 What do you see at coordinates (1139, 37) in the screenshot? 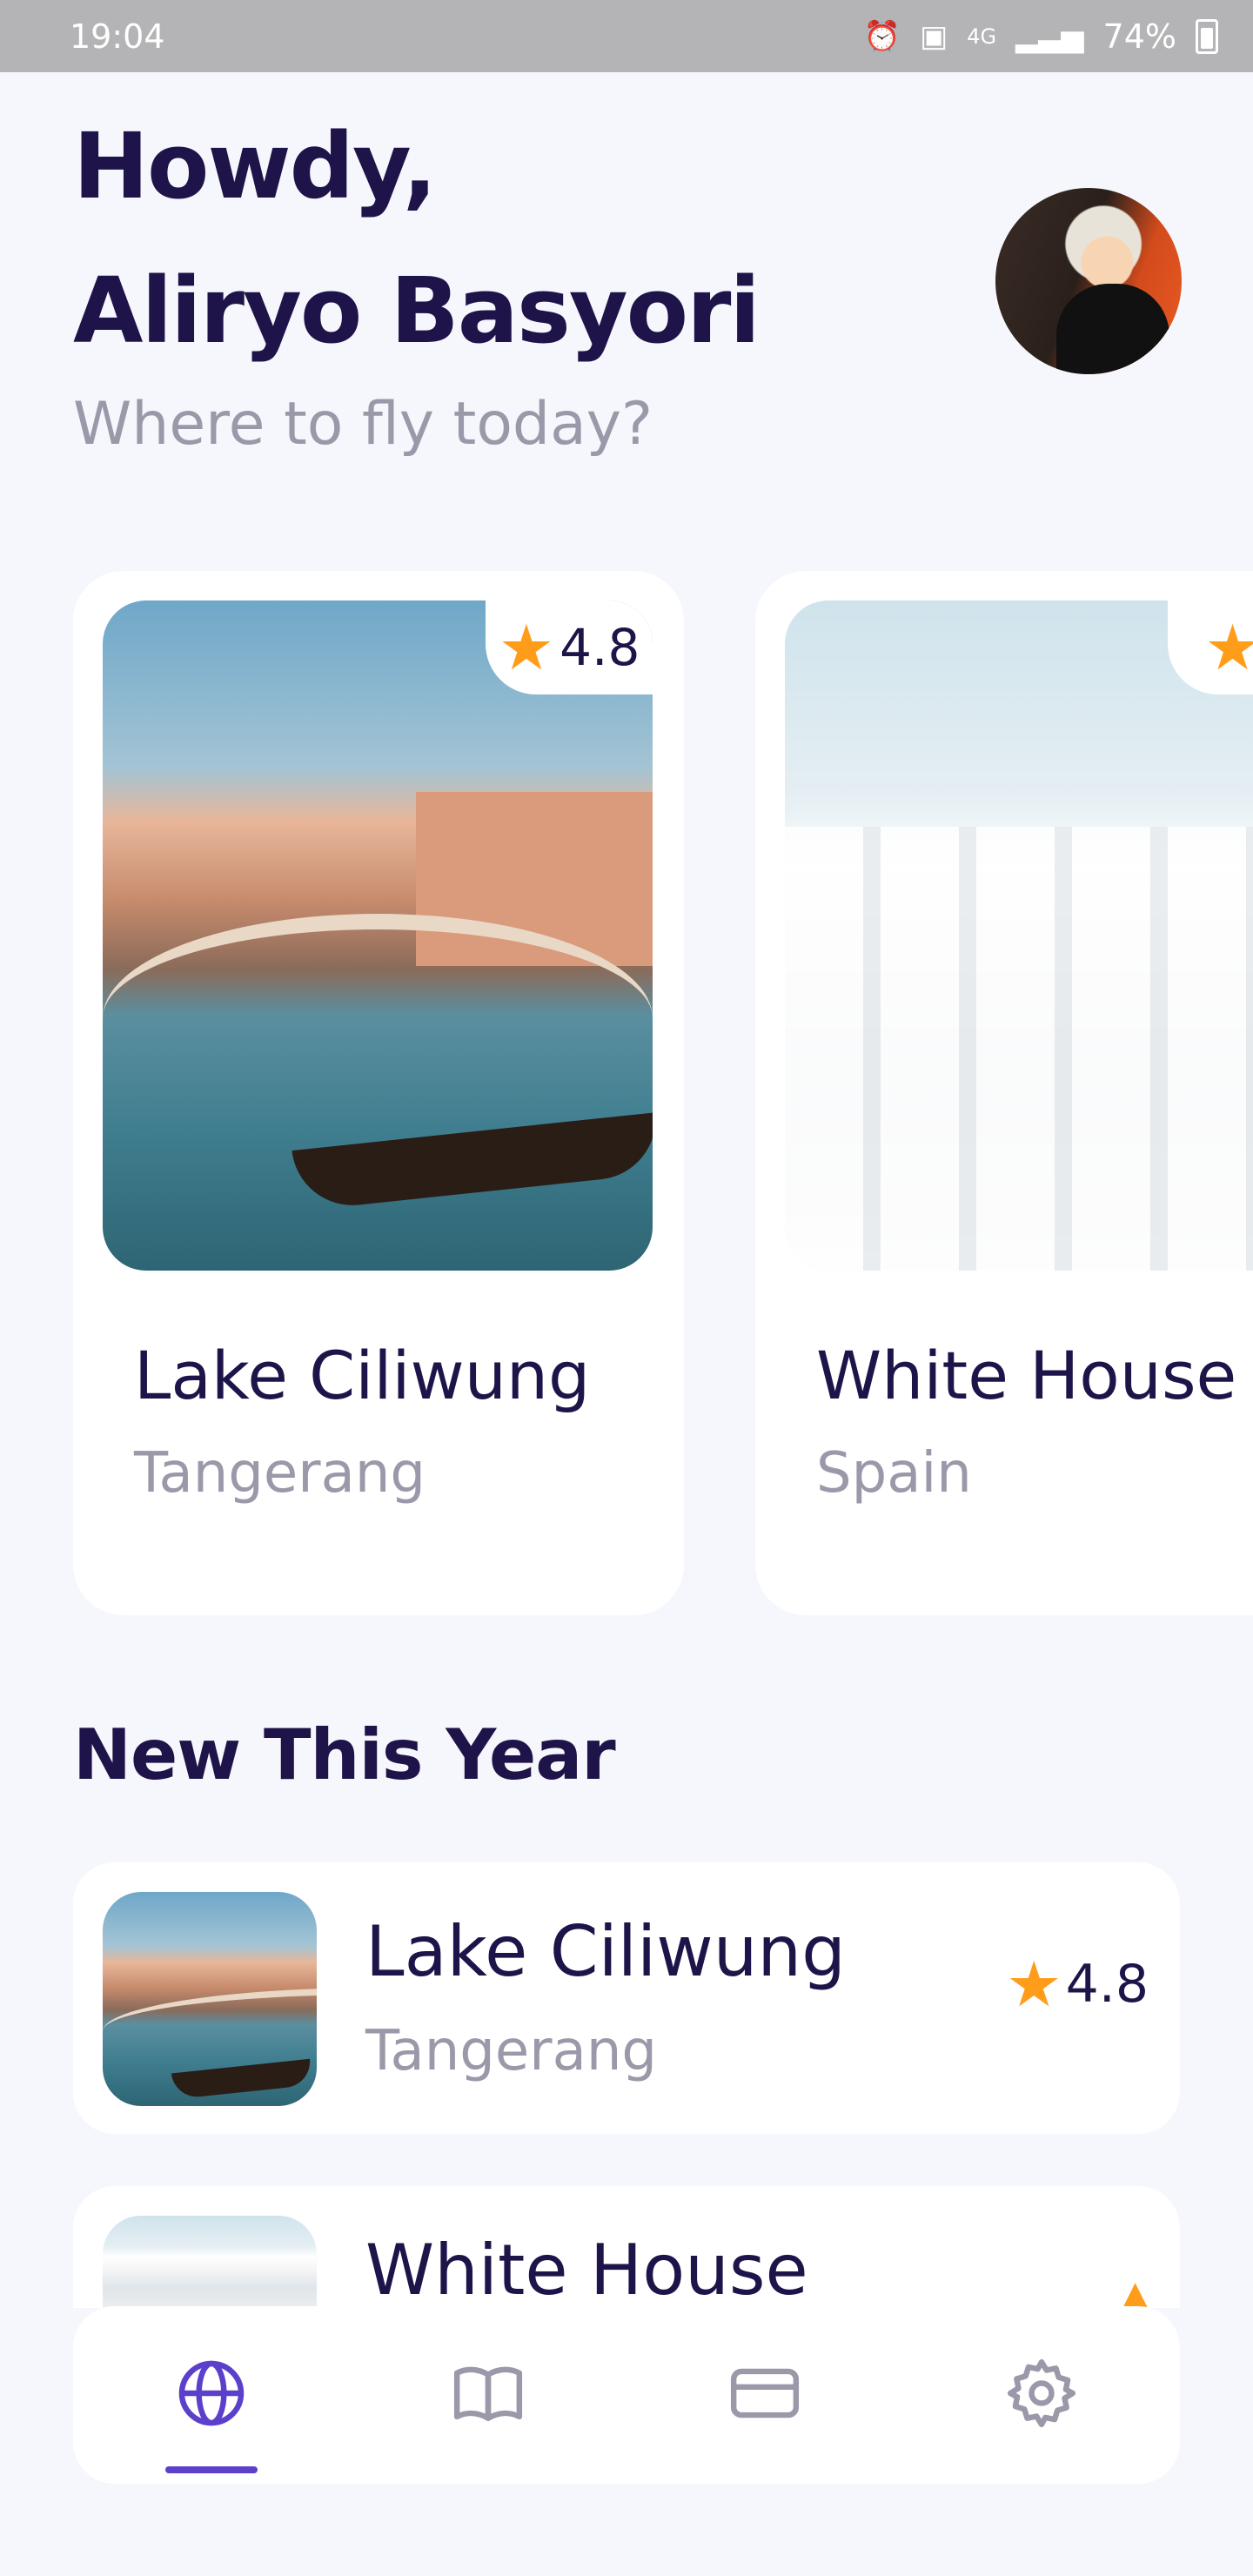
I see `battery-percent: 74%` at bounding box center [1139, 37].